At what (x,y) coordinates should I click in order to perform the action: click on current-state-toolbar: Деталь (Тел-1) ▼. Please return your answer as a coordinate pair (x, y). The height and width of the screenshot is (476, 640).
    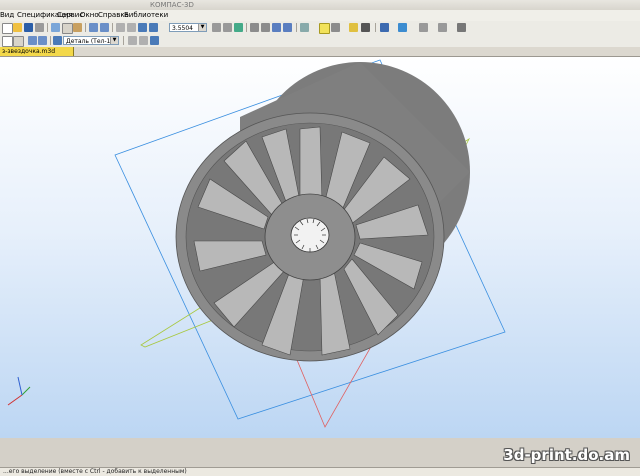
    Looking at the image, I should click on (320, 41).